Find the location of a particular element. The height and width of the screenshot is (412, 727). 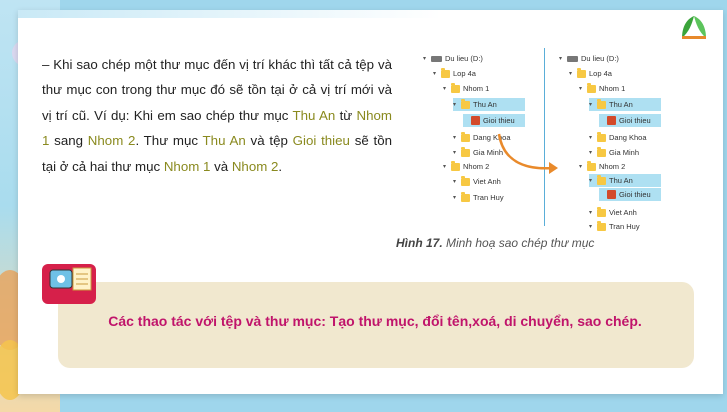

tree-label: Gia Minh is located at coordinates (624, 152).